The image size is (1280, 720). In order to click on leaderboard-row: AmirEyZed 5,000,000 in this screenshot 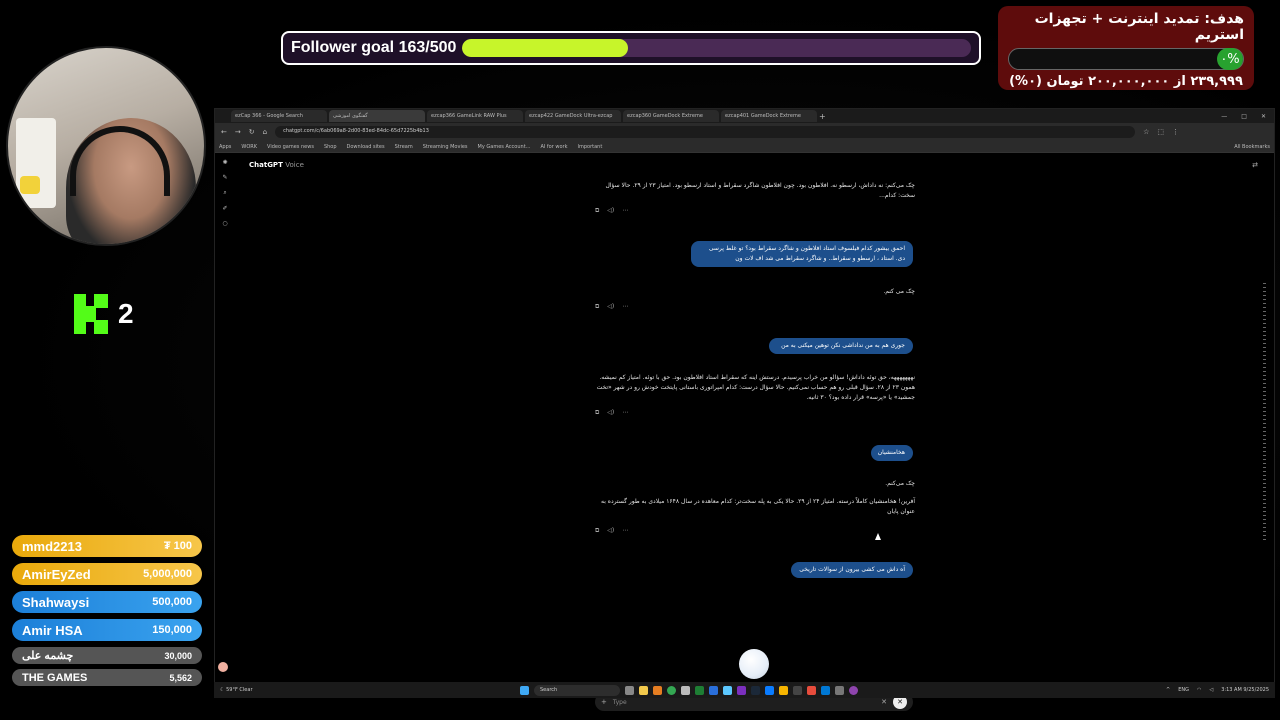, I will do `click(107, 574)`.